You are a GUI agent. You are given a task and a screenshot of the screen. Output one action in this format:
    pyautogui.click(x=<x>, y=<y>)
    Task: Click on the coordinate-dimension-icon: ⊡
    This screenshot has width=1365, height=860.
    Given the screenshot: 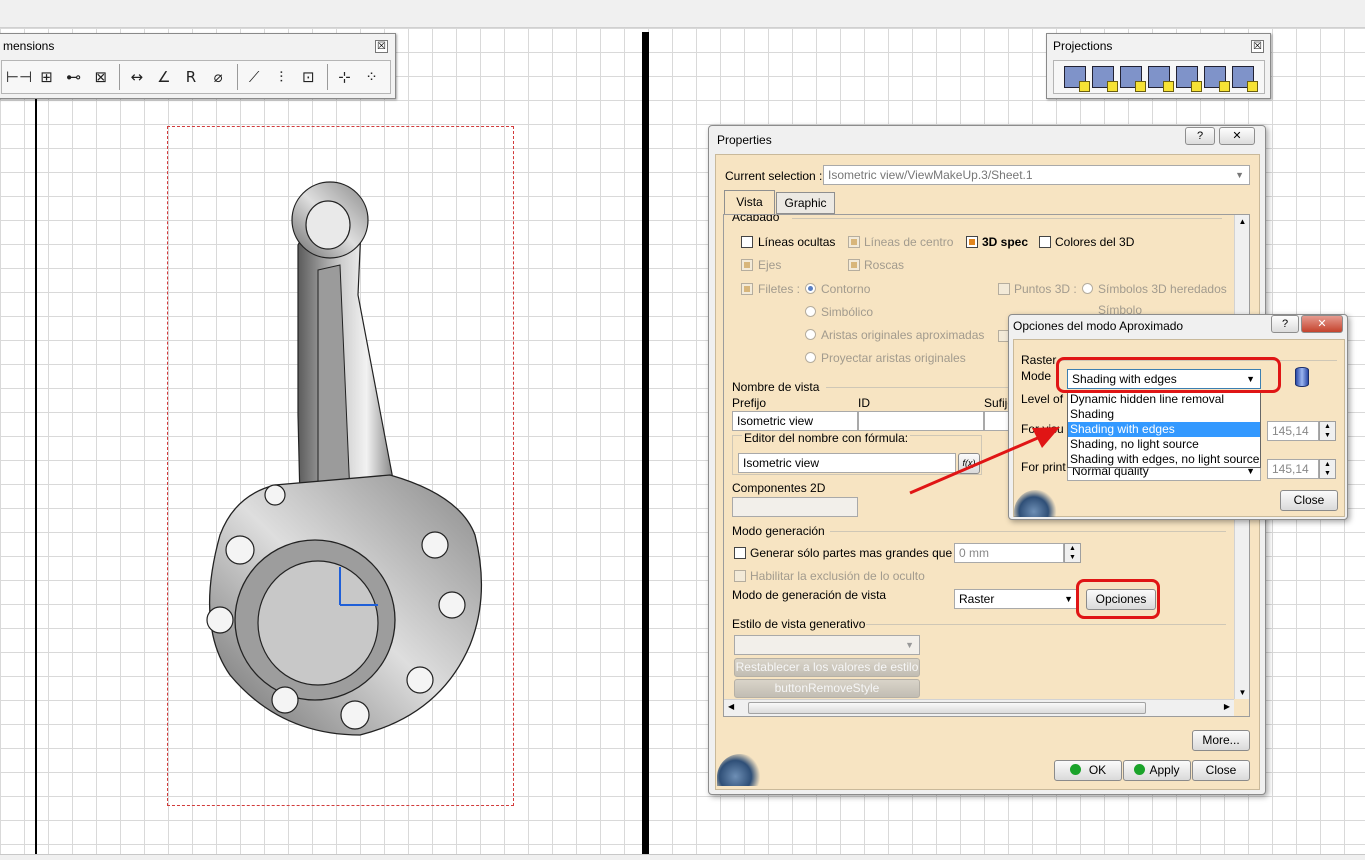 What is the action you would take?
    pyautogui.click(x=308, y=77)
    